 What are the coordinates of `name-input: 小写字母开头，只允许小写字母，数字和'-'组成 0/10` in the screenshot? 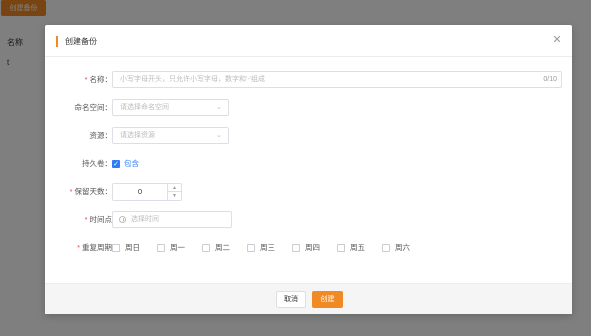 It's located at (337, 79).